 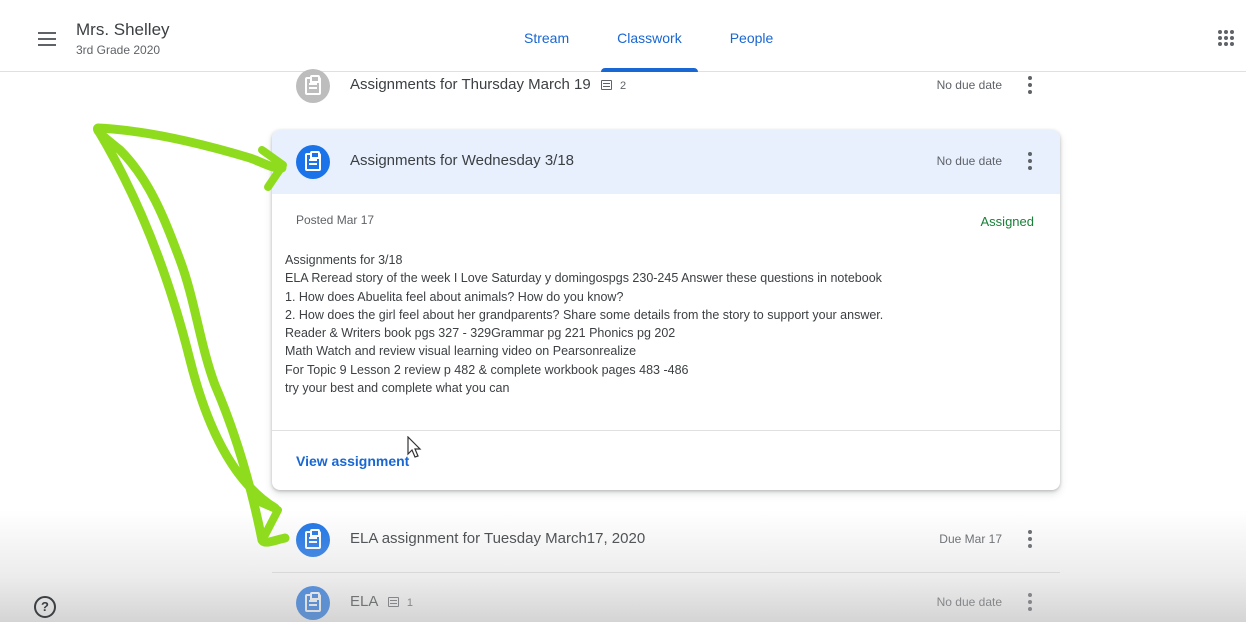 I want to click on assignment-title: Assignments for Thursday March 19, so click(x=470, y=84).